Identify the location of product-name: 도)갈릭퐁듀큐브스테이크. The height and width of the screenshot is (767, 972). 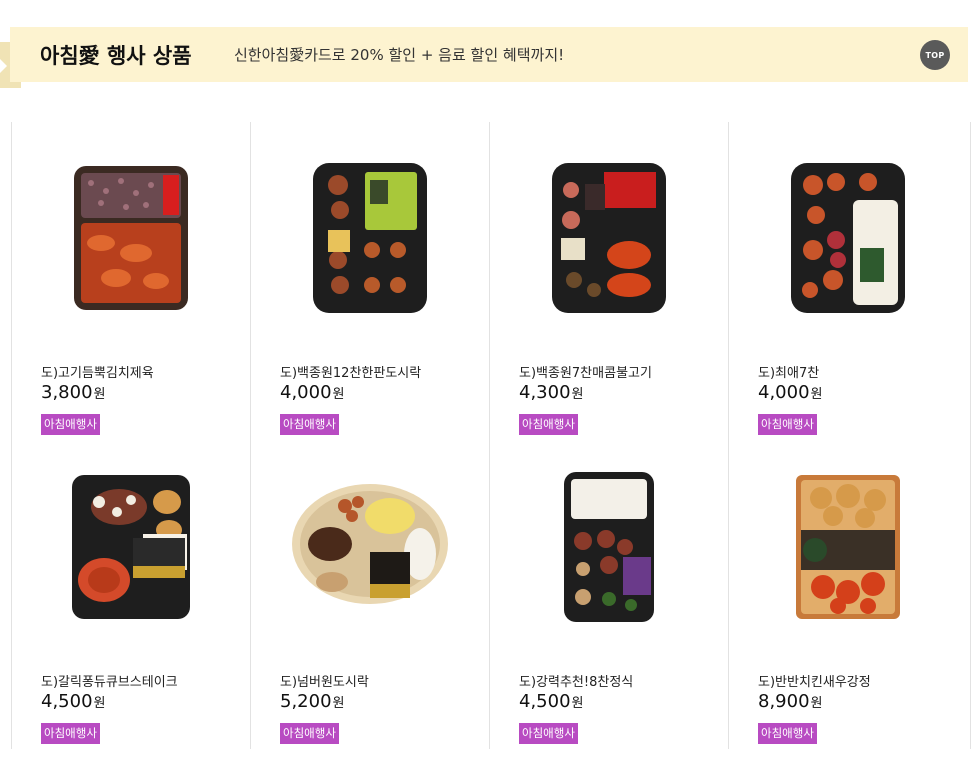
(109, 680).